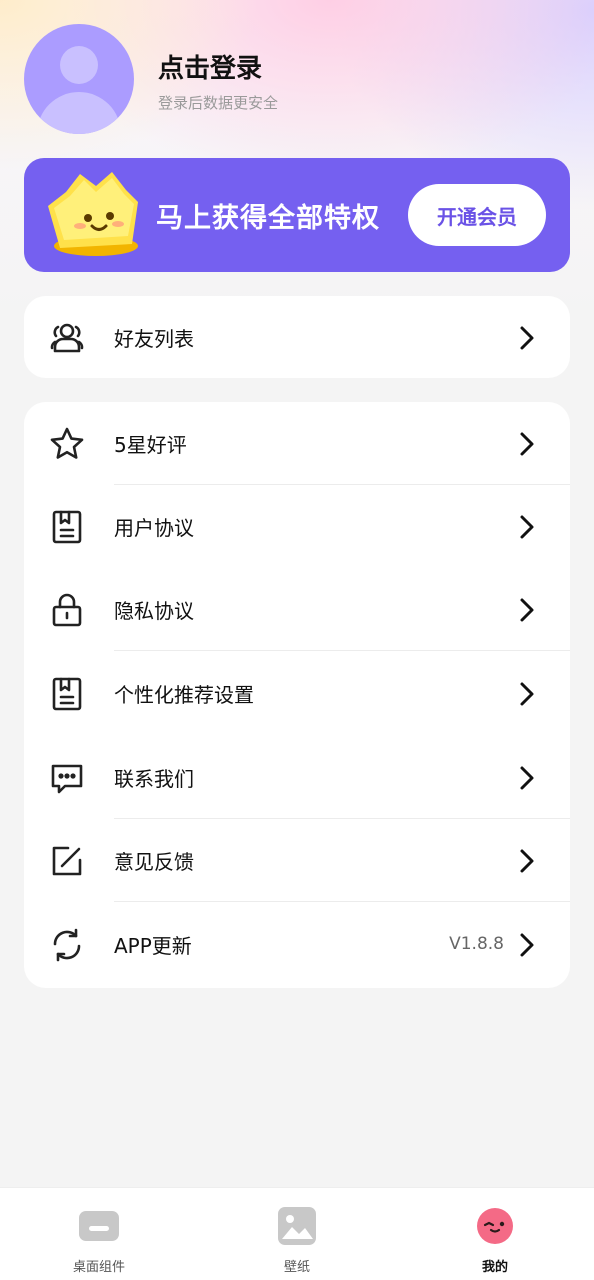 The width and height of the screenshot is (594, 1280). I want to click on friends-card: 好友列表, so click(297, 337).